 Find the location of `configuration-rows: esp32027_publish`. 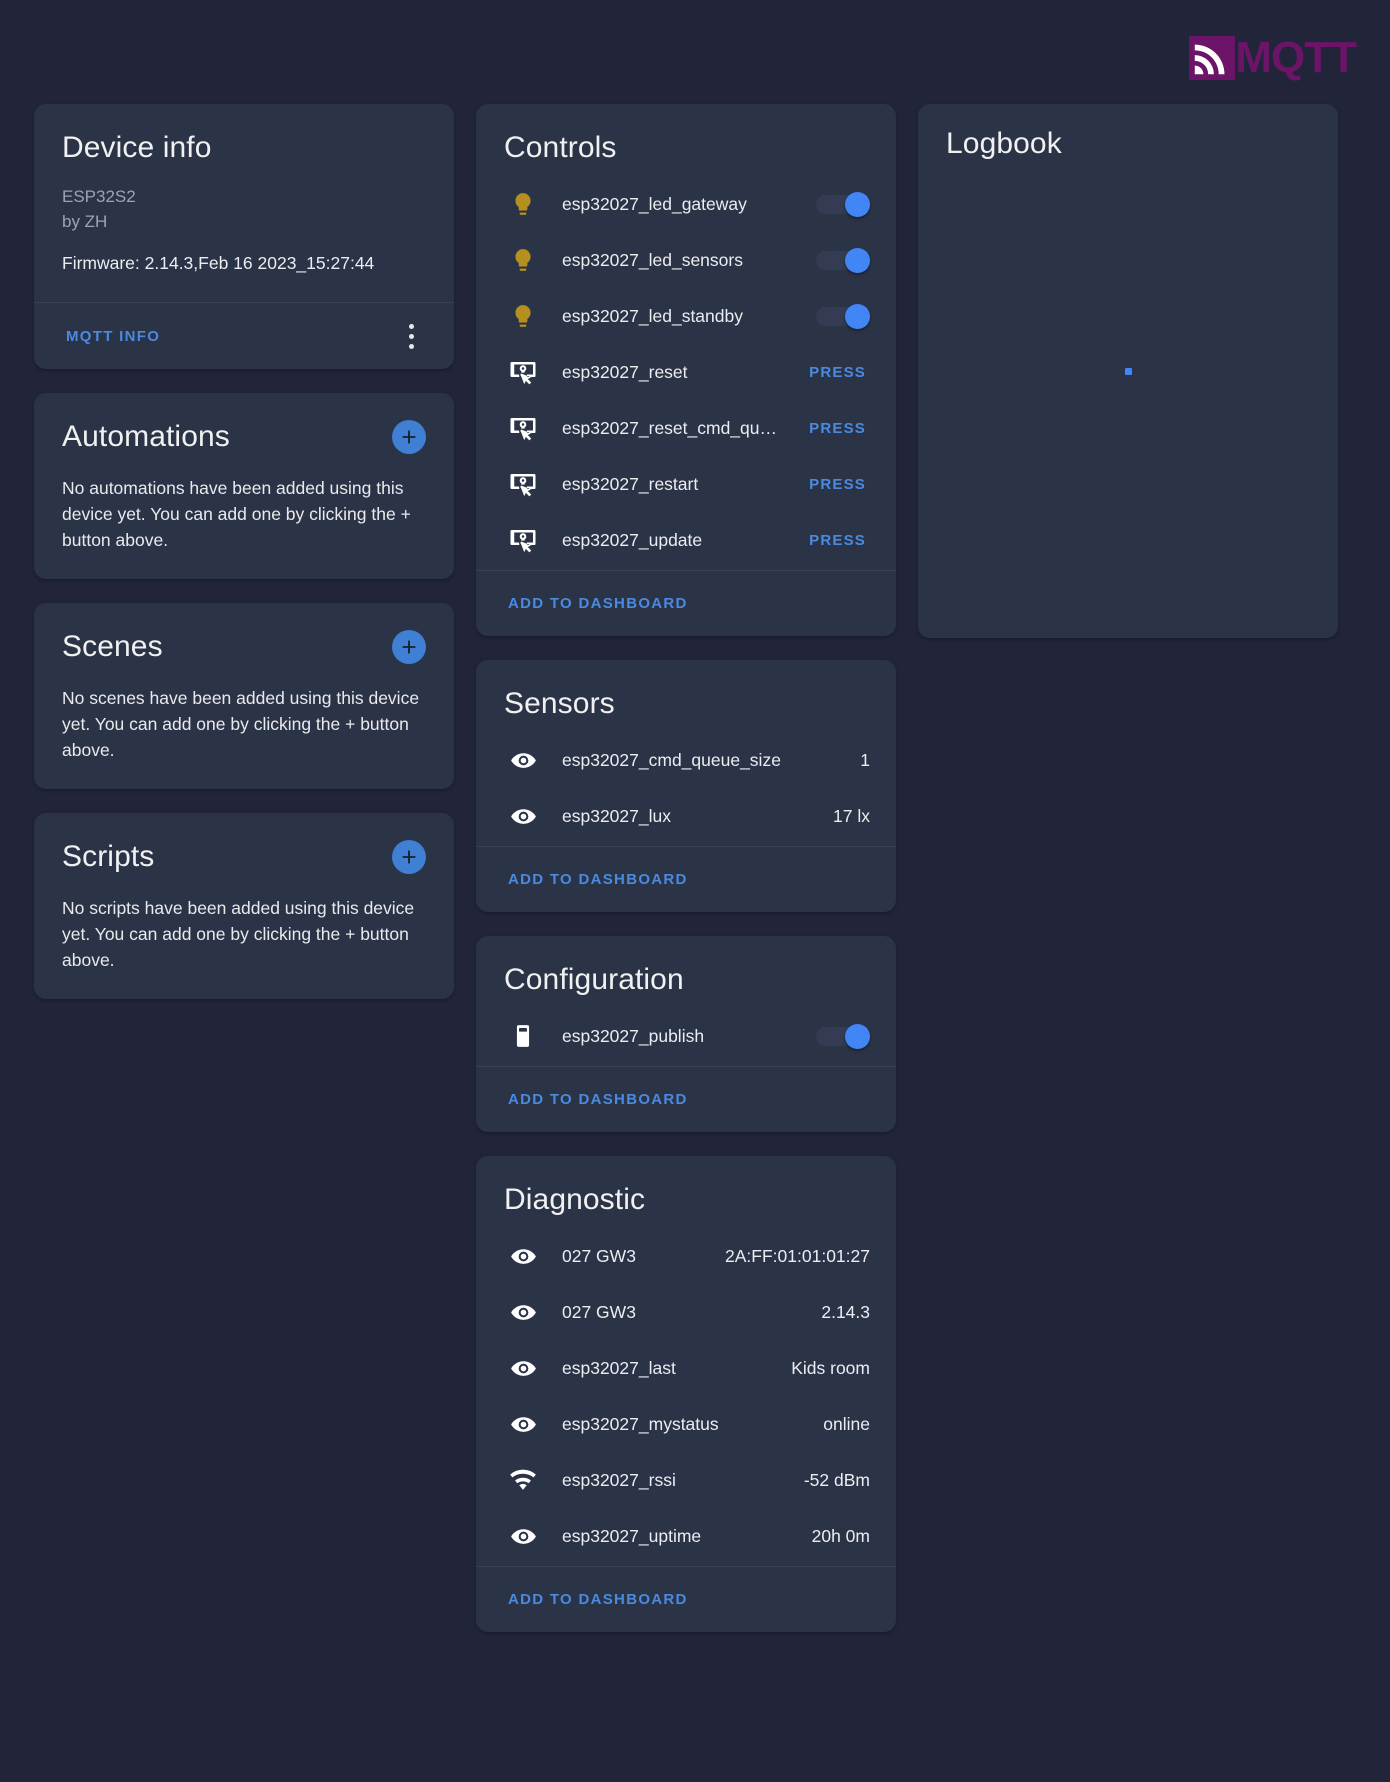

configuration-rows: esp32027_publish is located at coordinates (686, 1035).